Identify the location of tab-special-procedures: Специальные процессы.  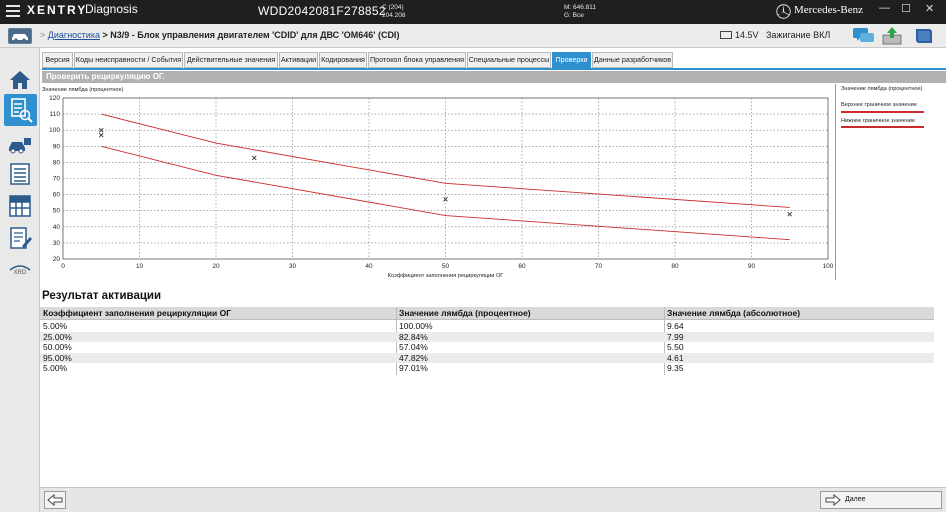
(509, 60).